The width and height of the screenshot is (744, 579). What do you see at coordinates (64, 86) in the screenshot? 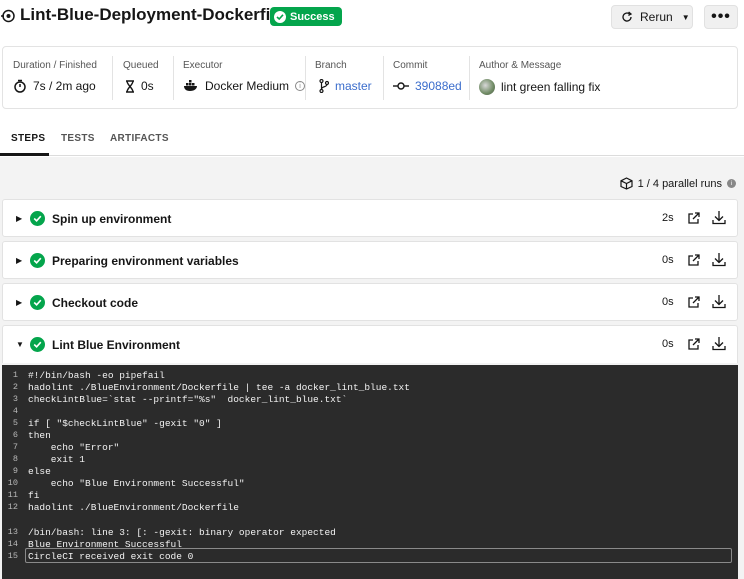
I see `duration-value: 7s / 2m ago` at bounding box center [64, 86].